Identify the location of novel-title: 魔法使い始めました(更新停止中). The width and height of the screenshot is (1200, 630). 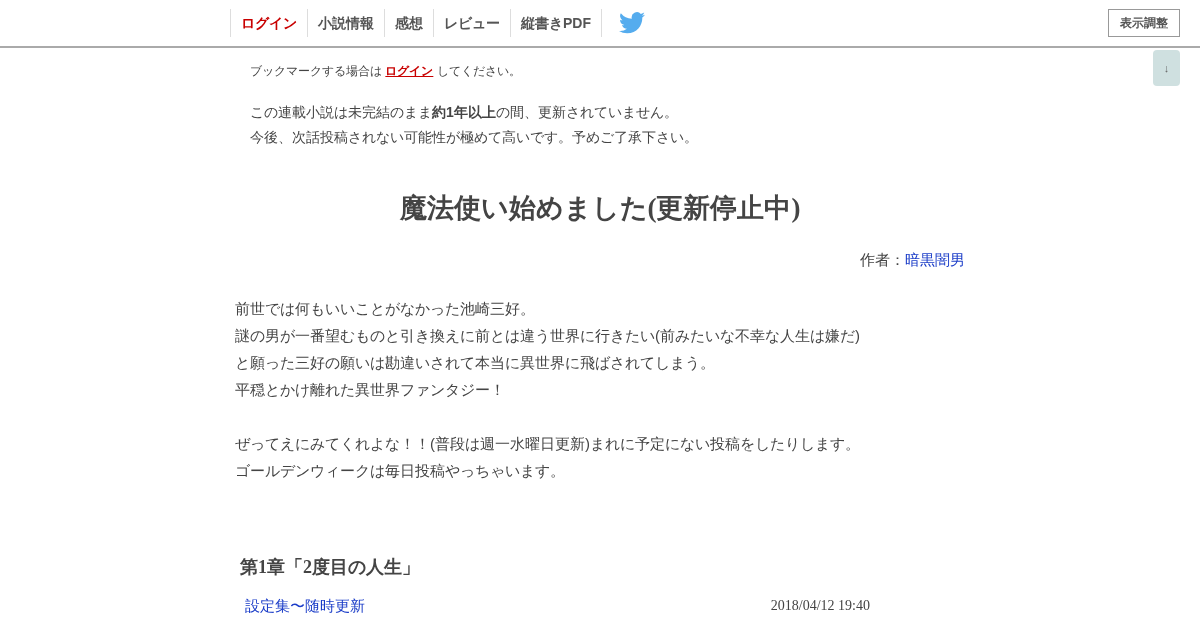
(600, 208).